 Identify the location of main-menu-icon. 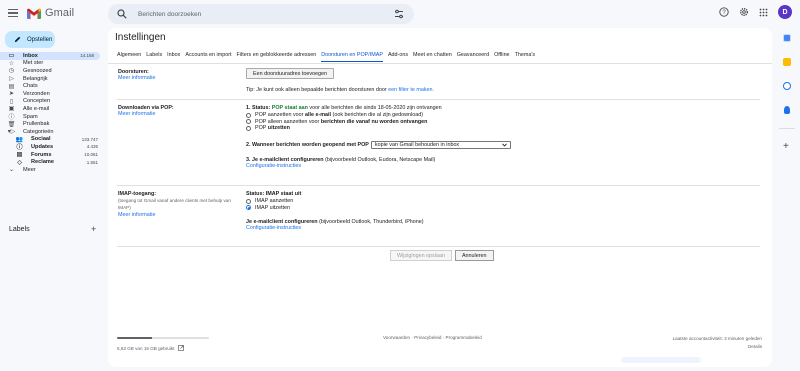
(13, 13).